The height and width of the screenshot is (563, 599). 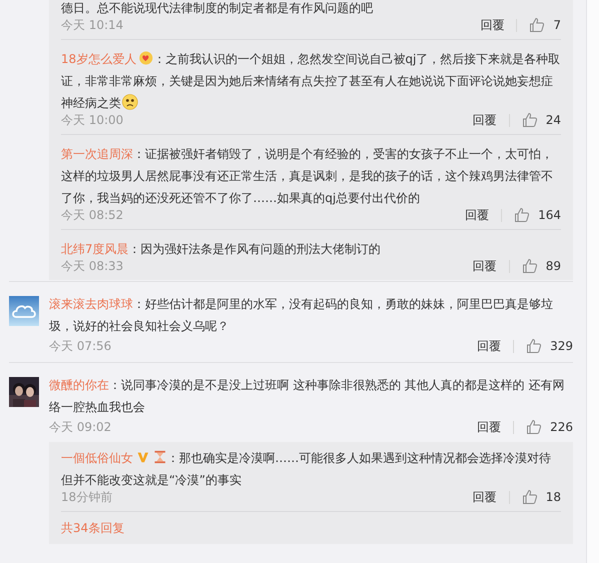 I want to click on reply-text: 德日。总不能说现代法律制度的制定者都是有作风问题的吧, so click(x=217, y=8).